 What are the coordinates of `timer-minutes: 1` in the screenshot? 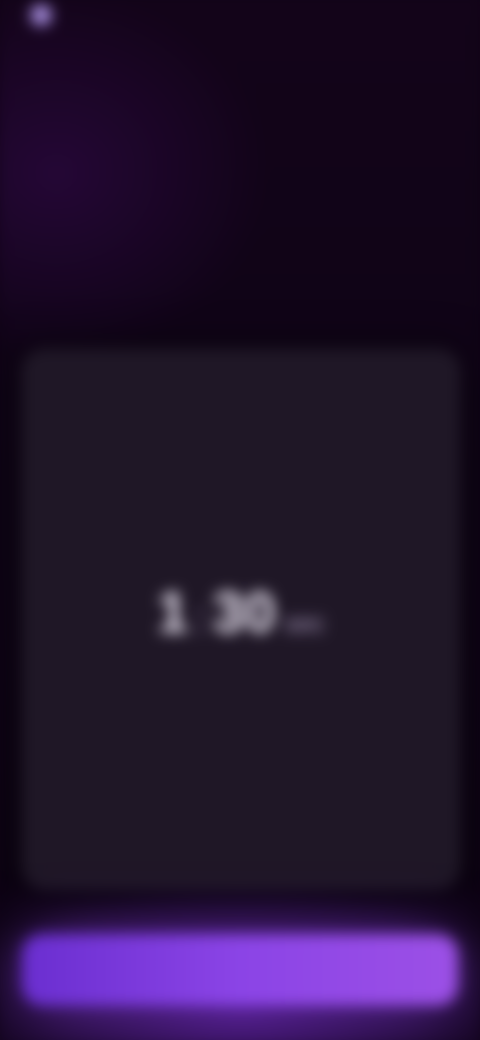 It's located at (172, 612).